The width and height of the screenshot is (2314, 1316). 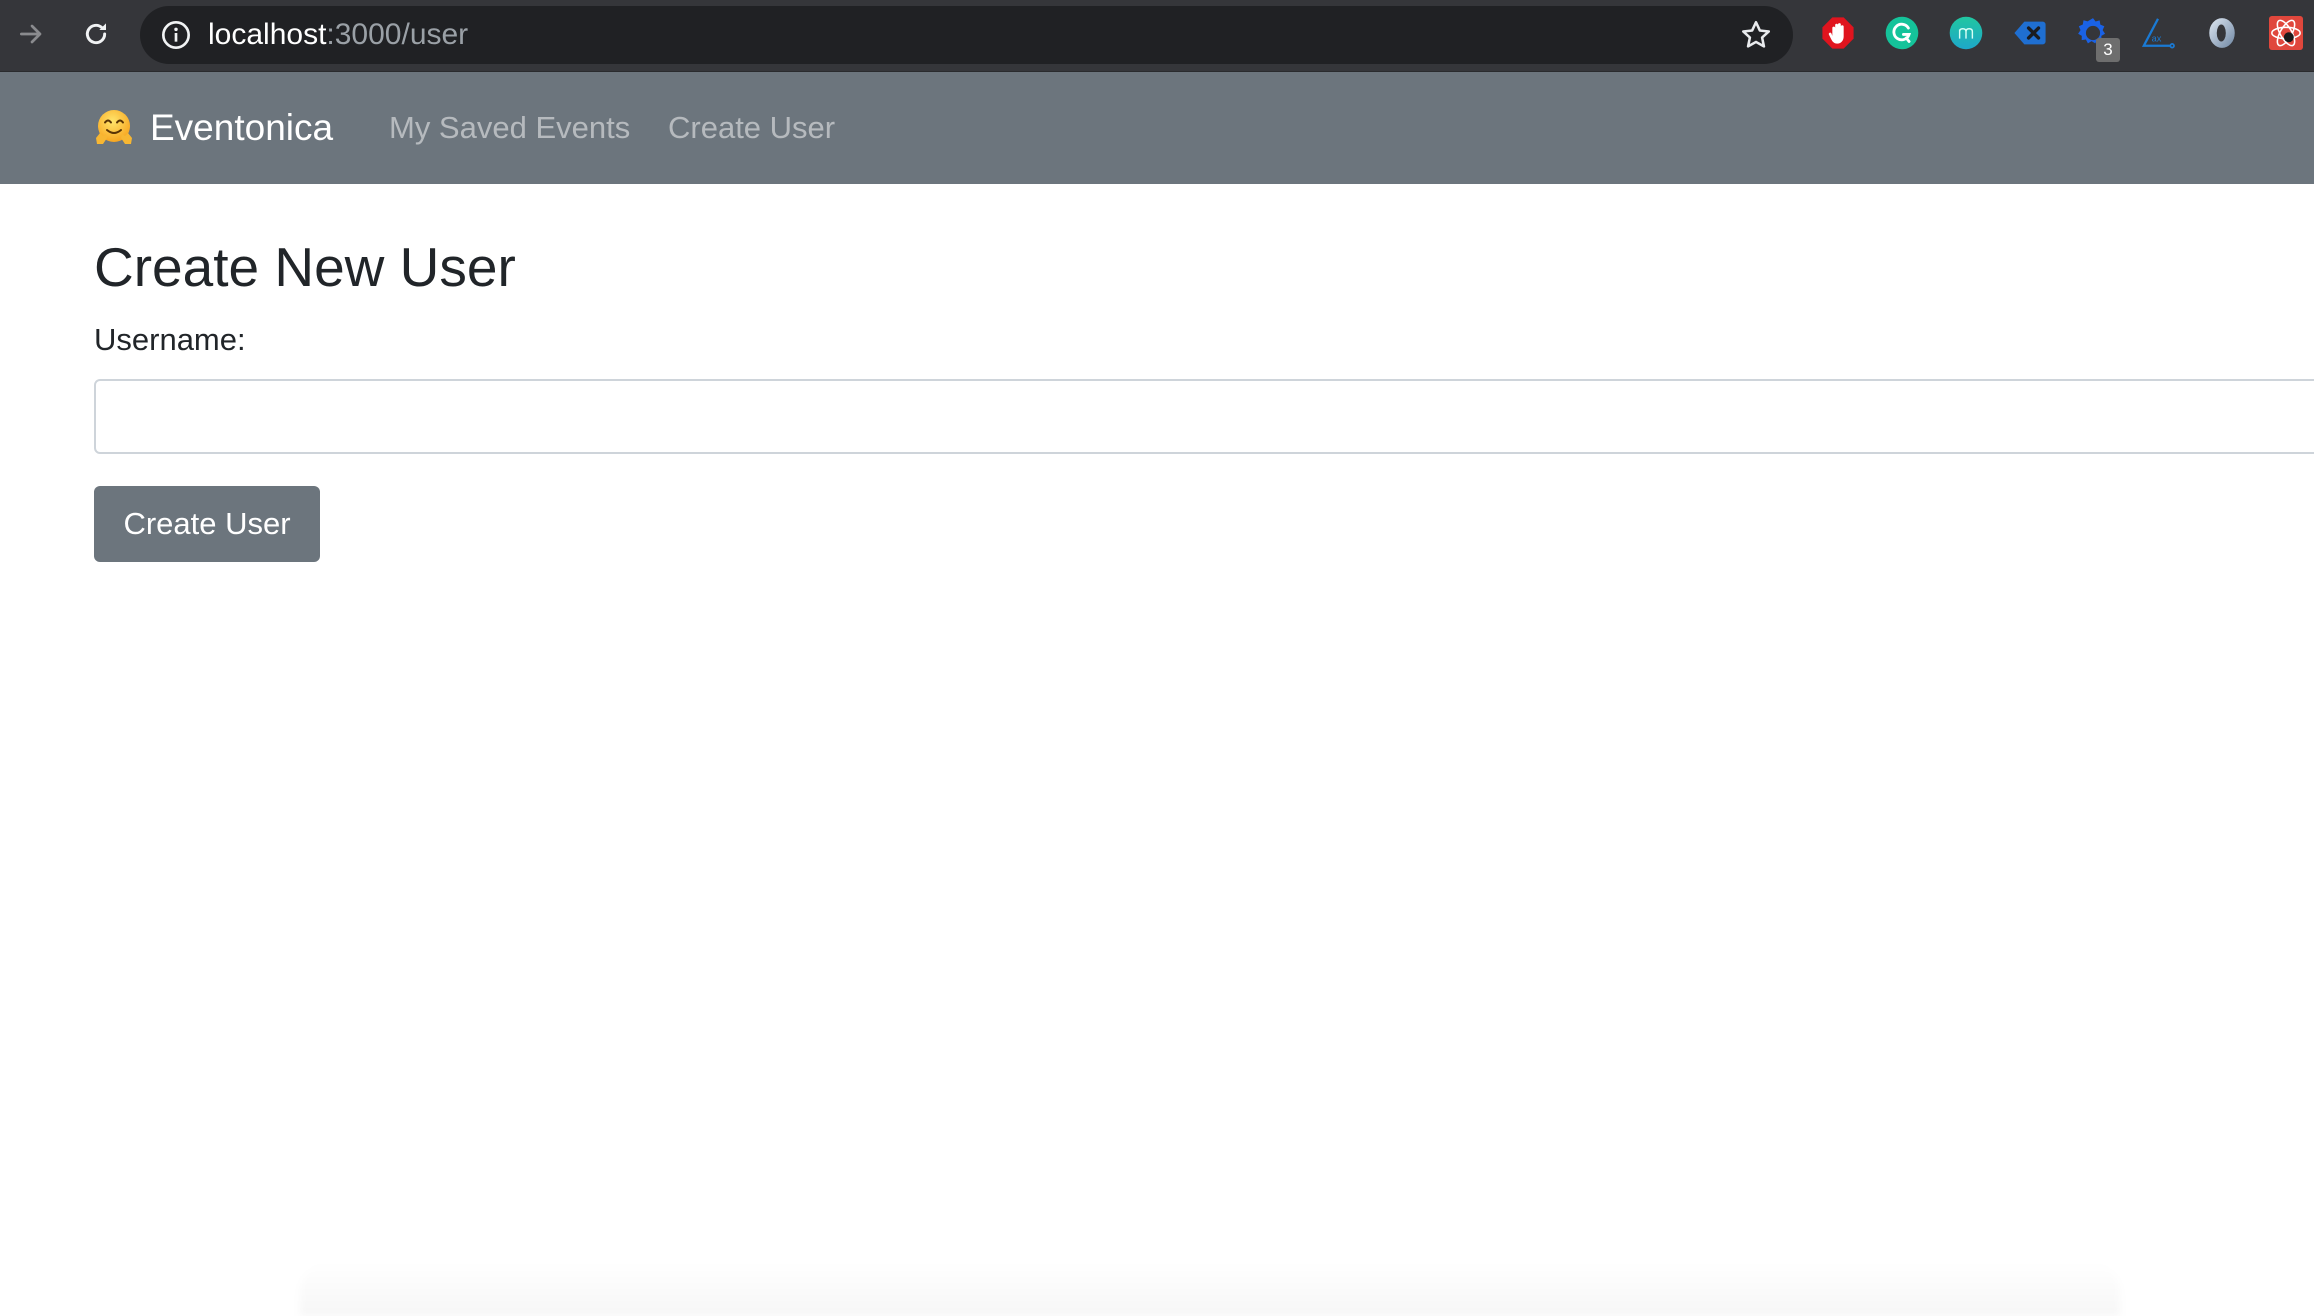 I want to click on bottom-shadow, so click(x=1210, y=1289).